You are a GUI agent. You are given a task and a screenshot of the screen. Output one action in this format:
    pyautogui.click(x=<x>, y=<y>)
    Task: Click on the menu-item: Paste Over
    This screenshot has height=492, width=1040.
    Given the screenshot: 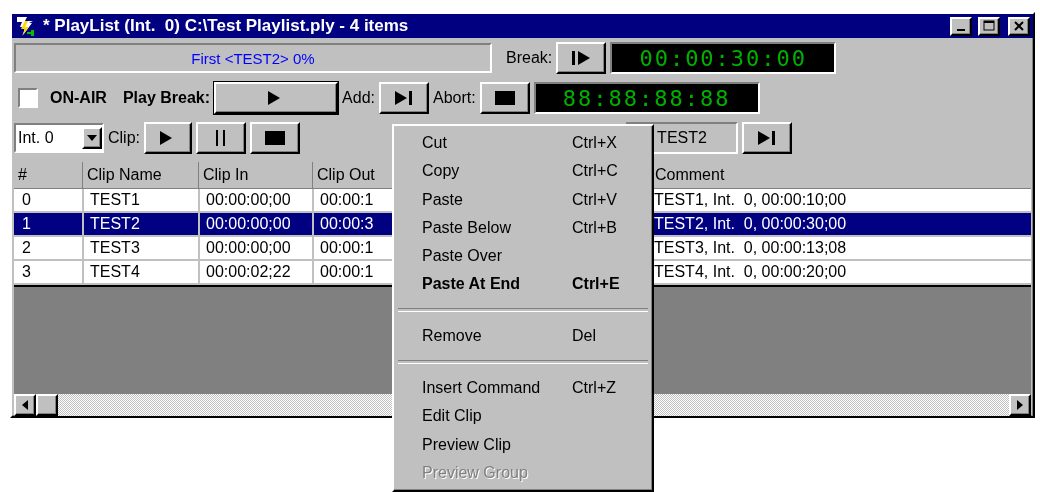 What is the action you would take?
    pyautogui.click(x=523, y=255)
    